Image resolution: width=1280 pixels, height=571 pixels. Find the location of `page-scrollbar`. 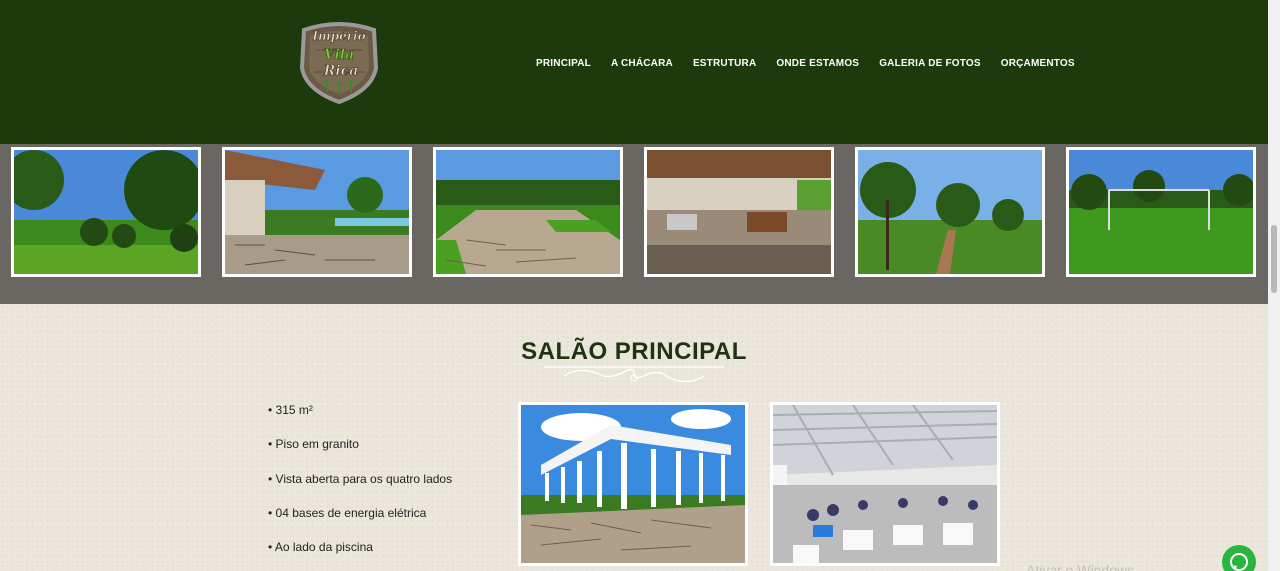

page-scrollbar is located at coordinates (1274, 285).